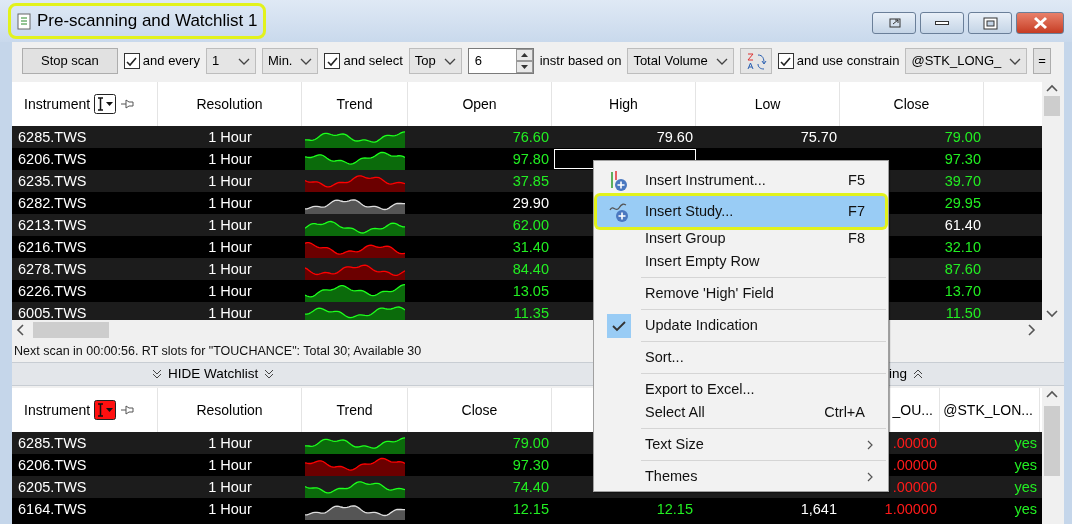  I want to click on close-button, so click(1040, 23).